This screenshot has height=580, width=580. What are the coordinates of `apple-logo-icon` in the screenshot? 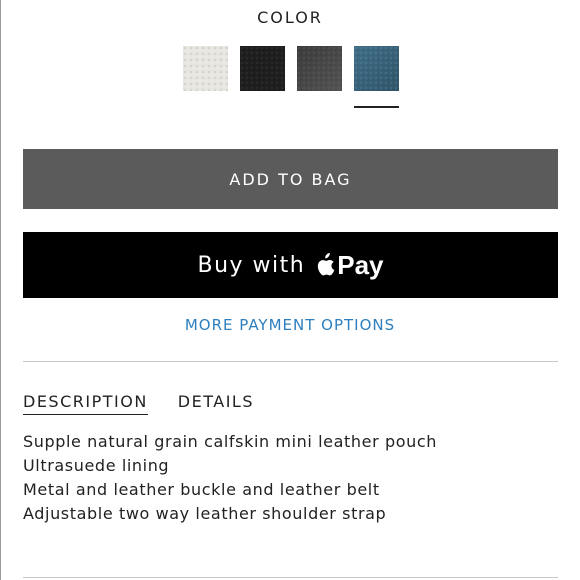 It's located at (326, 264).